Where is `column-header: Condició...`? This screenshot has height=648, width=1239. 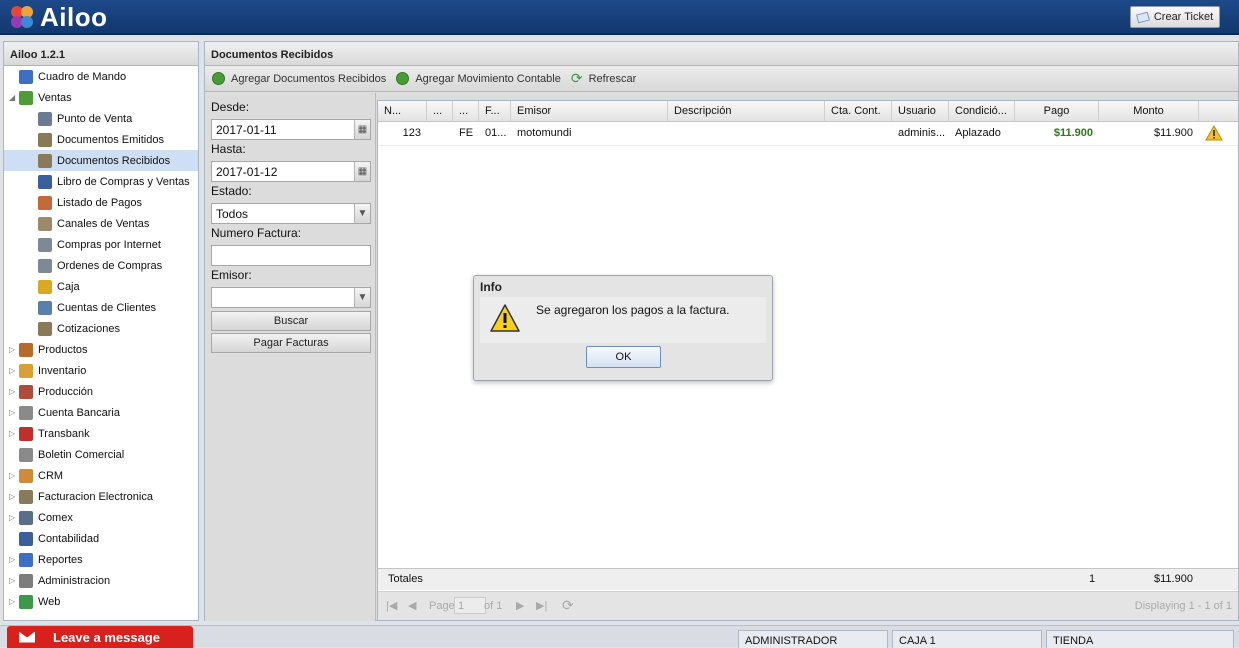 column-header: Condició... is located at coordinates (982, 111).